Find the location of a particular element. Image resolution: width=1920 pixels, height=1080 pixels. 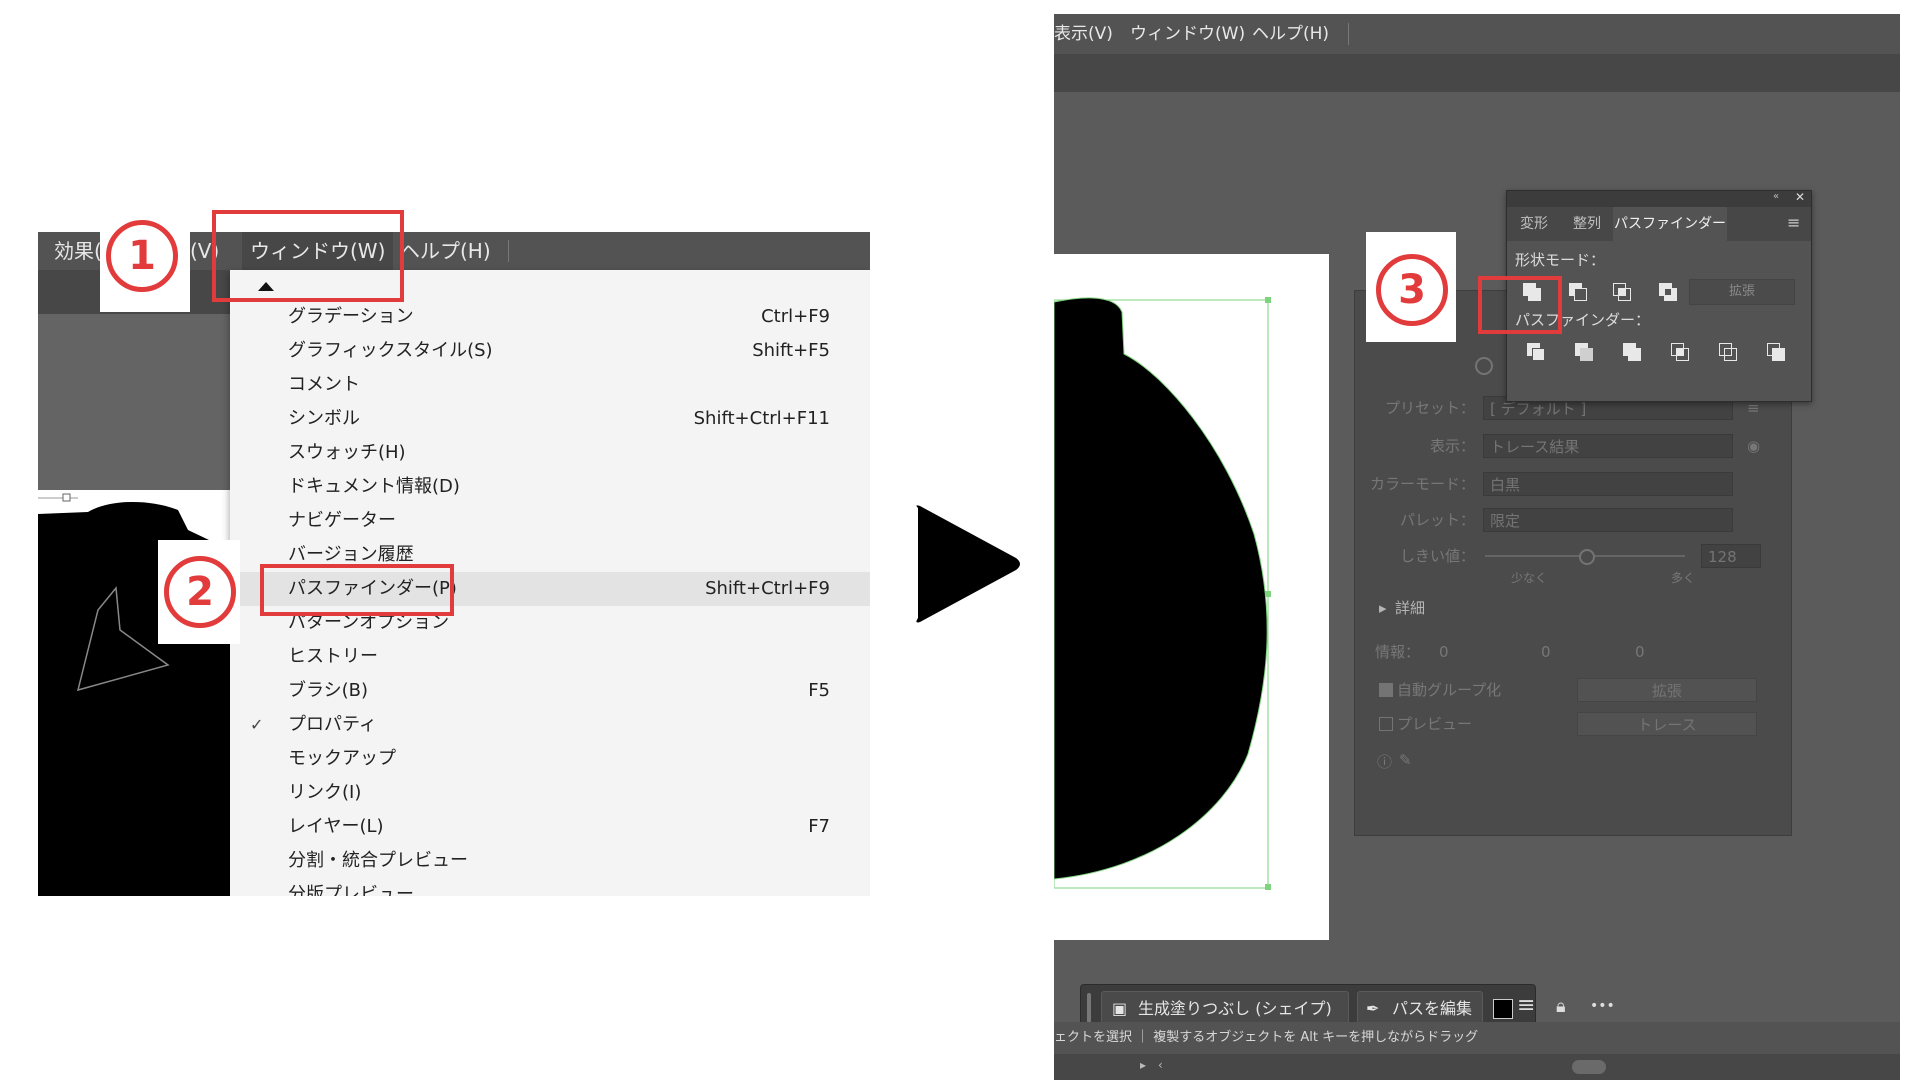

threshold-slider-thumb is located at coordinates (1587, 557).